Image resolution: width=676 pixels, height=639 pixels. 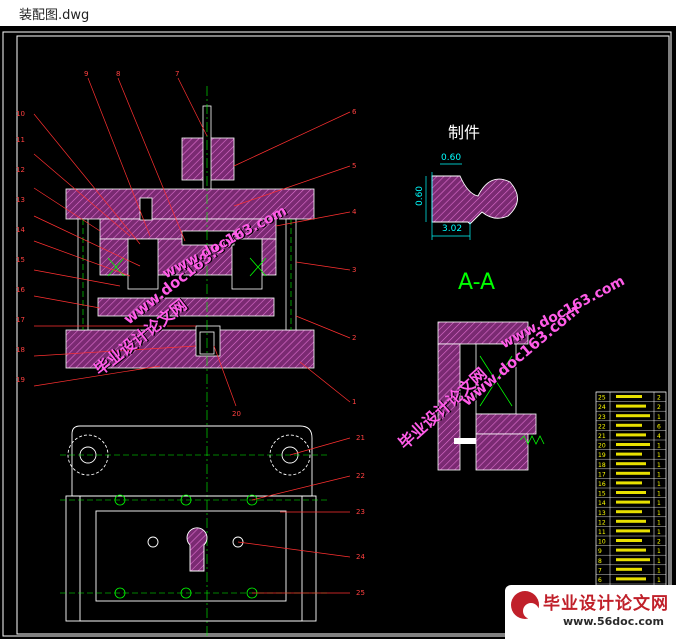 I want to click on bom-no: 17, so click(x=602, y=474).